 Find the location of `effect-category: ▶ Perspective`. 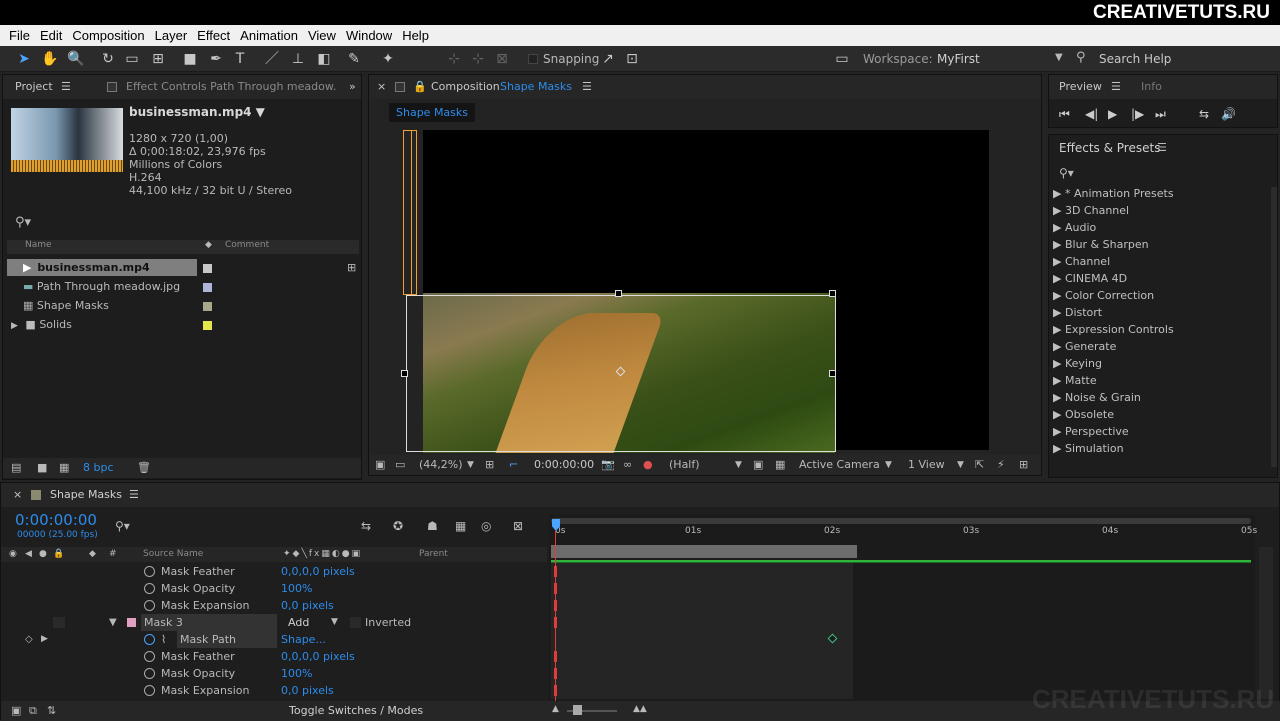

effect-category: ▶ Perspective is located at coordinates (1091, 431).